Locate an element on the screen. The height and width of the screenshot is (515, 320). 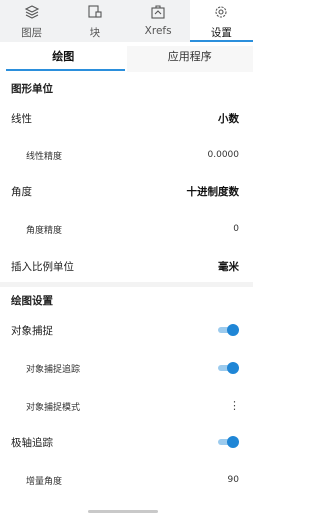
tab-layers: 图层 is located at coordinates (31, 21).